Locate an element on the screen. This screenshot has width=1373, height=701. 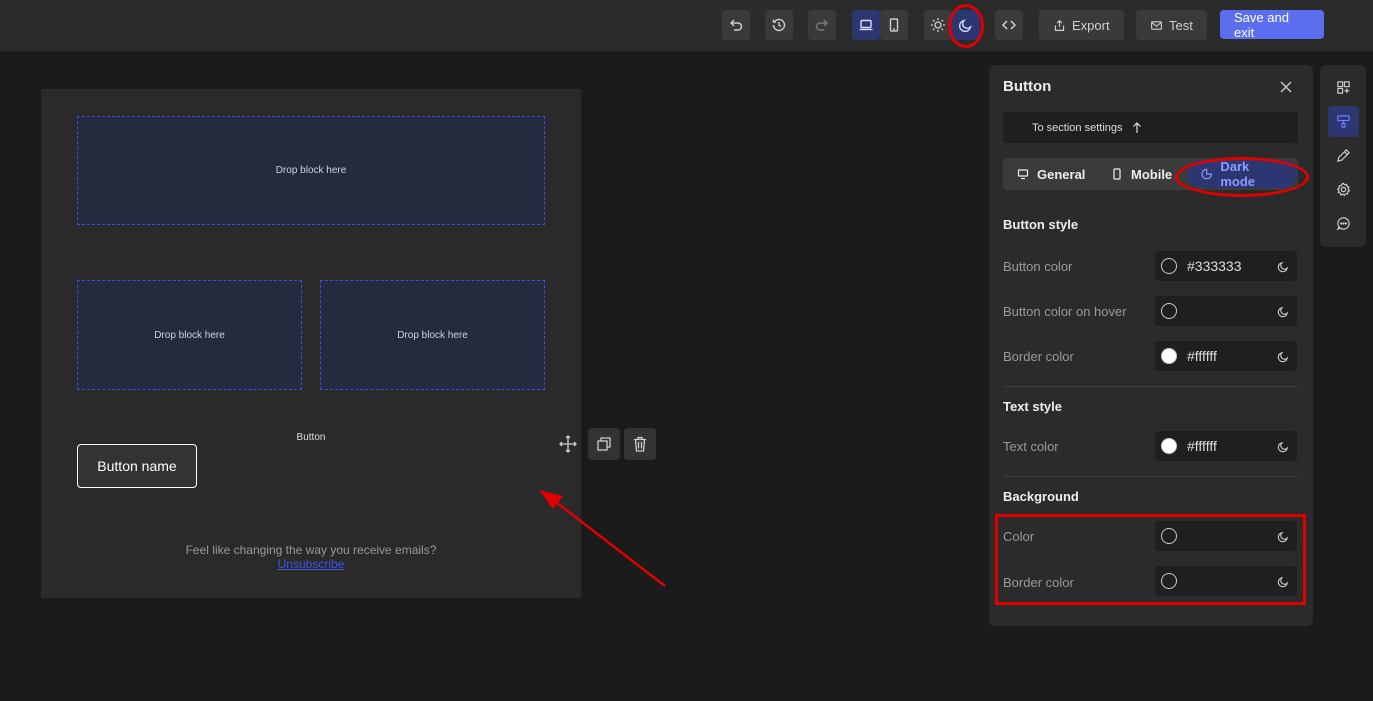
move-icon is located at coordinates (568, 444).